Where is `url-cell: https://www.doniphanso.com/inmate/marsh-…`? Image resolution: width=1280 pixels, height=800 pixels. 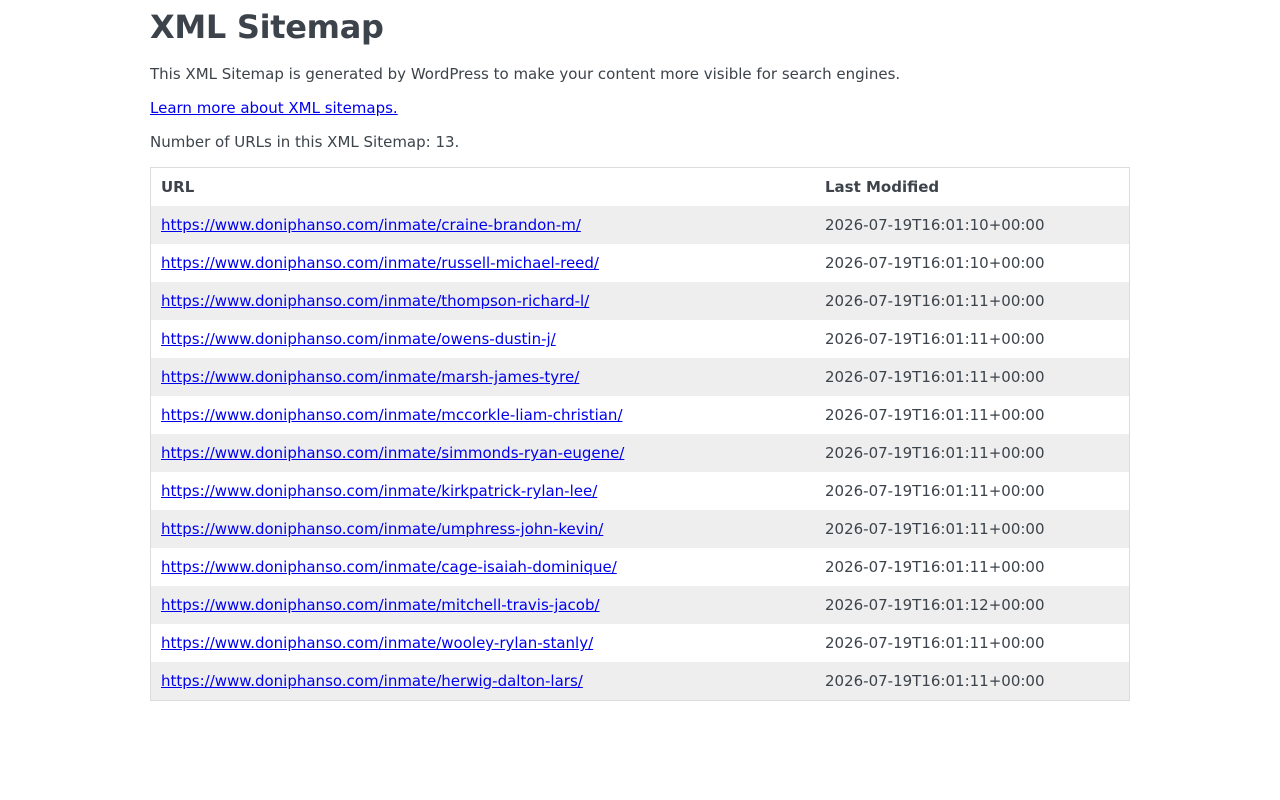 url-cell: https://www.doniphanso.com/inmate/marsh-… is located at coordinates (483, 377).